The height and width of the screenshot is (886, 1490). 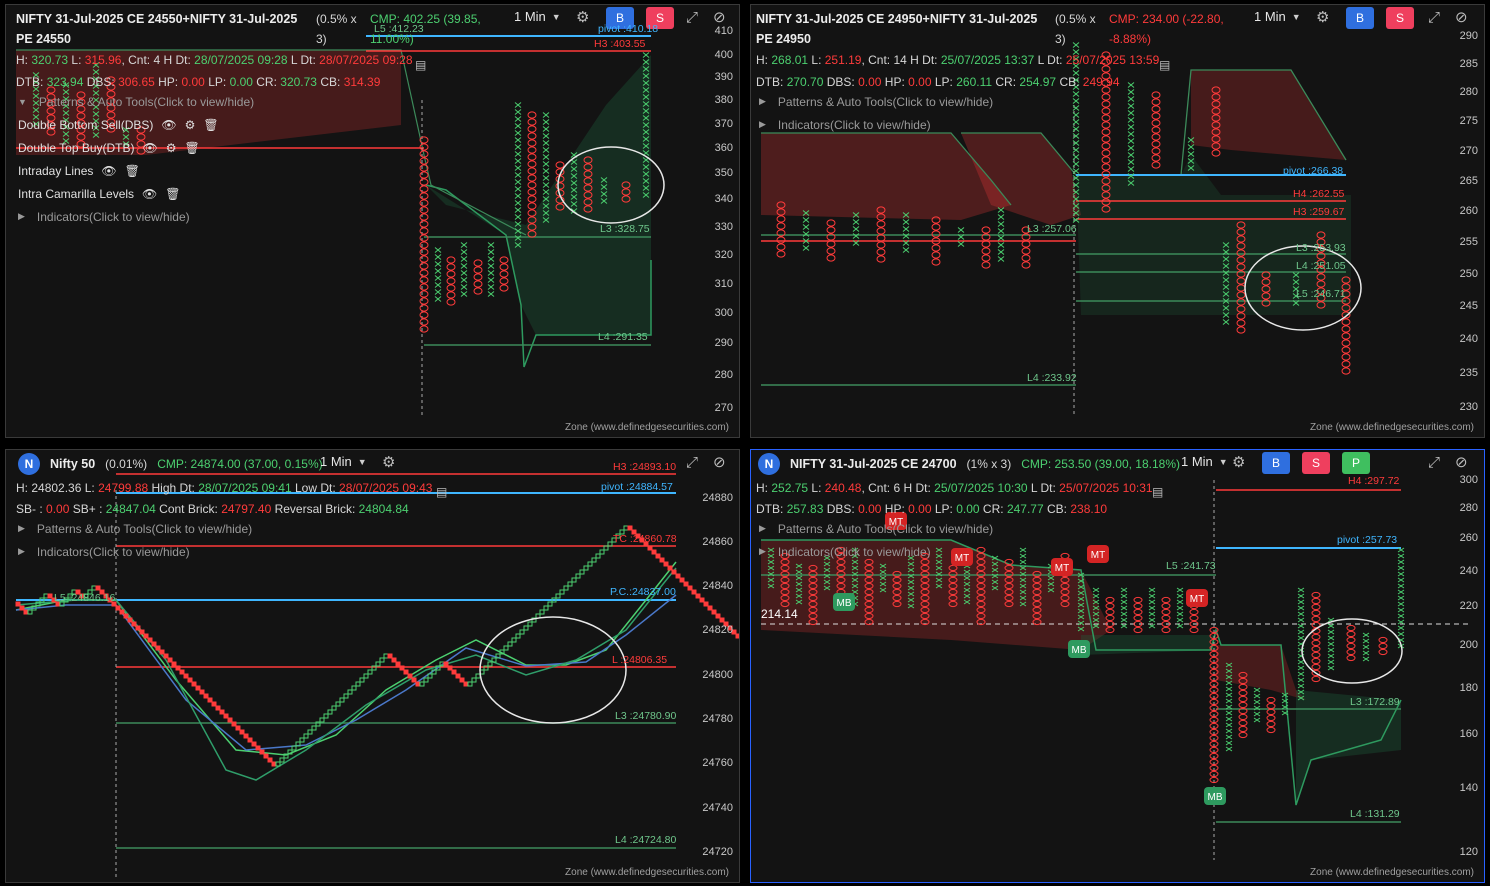 What do you see at coordinates (1356, 463) in the screenshot?
I see `position-button: P` at bounding box center [1356, 463].